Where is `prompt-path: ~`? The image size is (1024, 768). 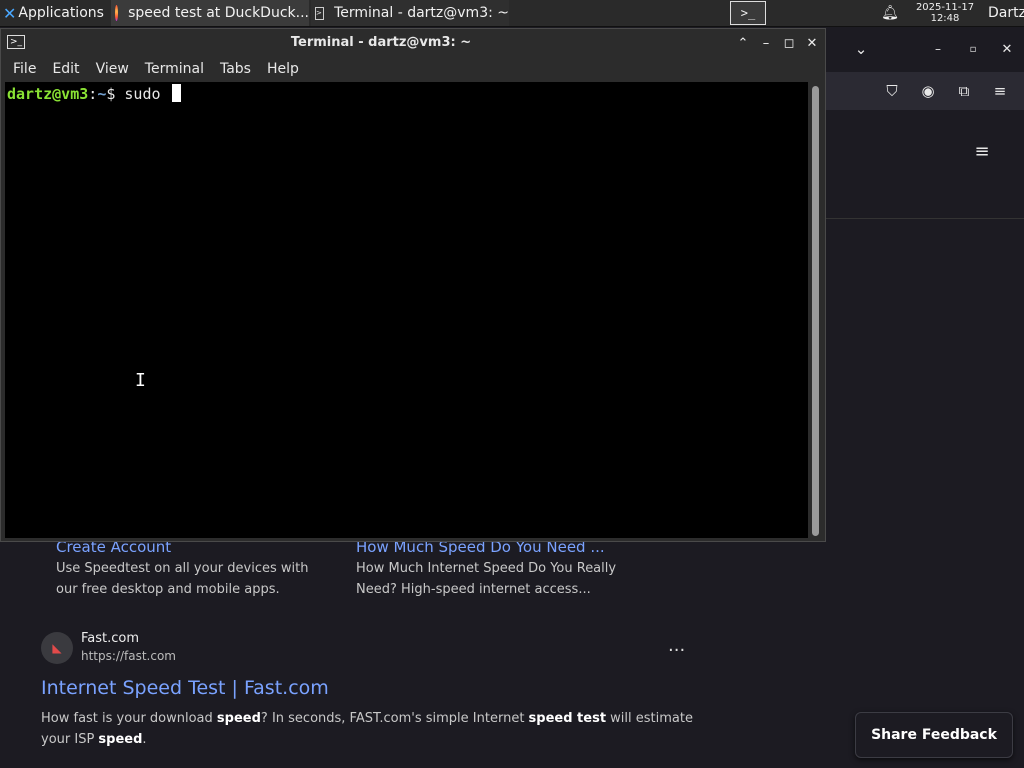 prompt-path: ~ is located at coordinates (102, 94).